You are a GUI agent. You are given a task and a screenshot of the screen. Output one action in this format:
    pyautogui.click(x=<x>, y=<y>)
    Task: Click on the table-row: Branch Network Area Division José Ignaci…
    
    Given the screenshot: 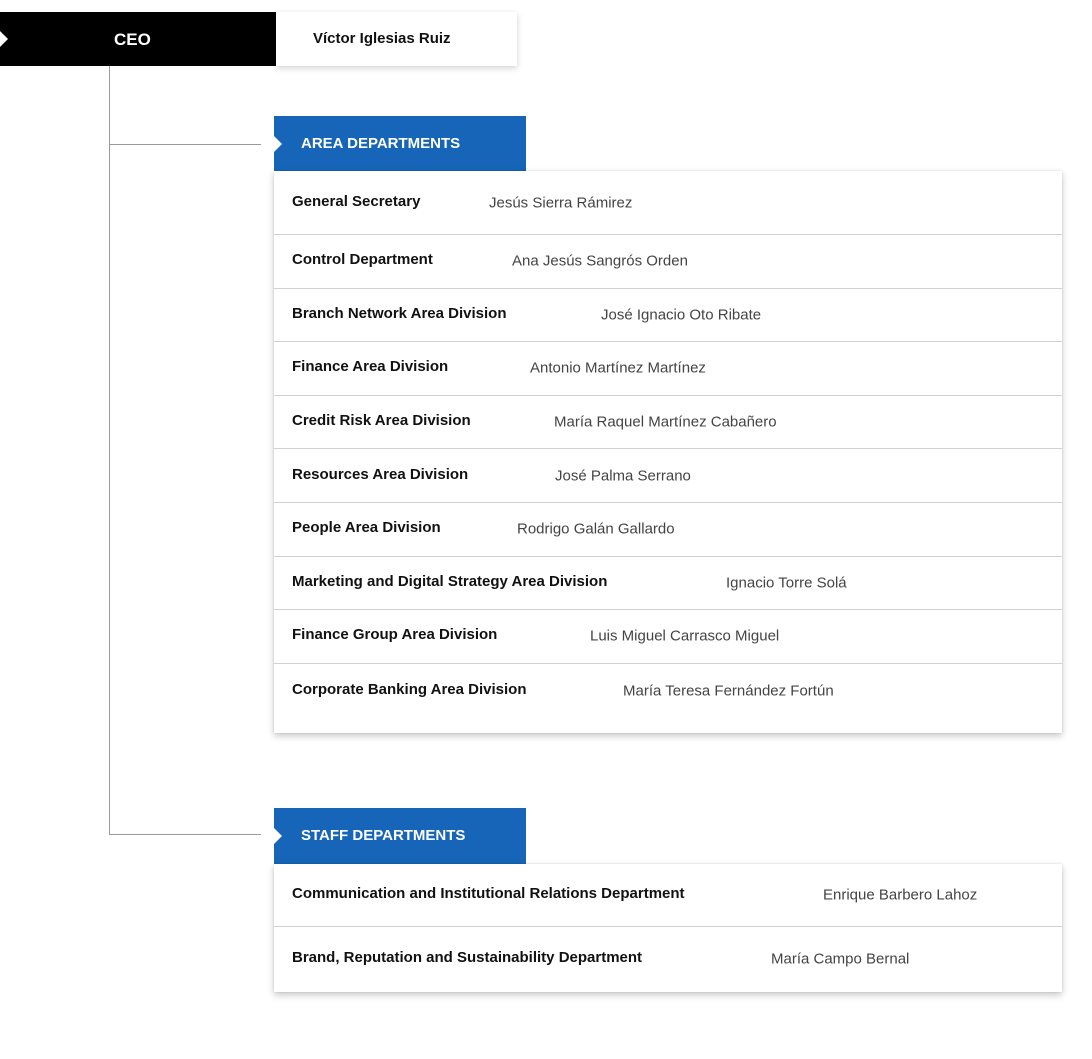 What is the action you would take?
    pyautogui.click(x=668, y=316)
    